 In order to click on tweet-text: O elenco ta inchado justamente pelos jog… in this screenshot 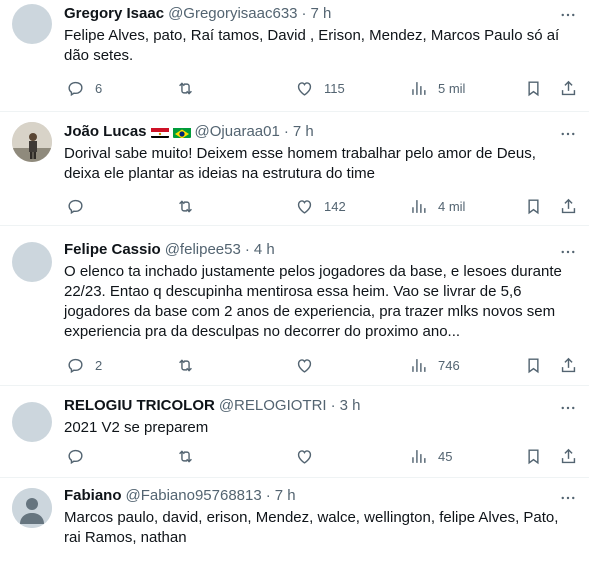, I will do `click(313, 301)`.